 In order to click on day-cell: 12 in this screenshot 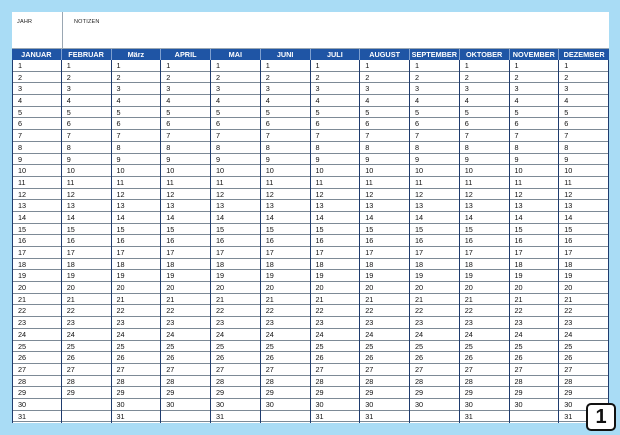, I will do `click(285, 195)`.